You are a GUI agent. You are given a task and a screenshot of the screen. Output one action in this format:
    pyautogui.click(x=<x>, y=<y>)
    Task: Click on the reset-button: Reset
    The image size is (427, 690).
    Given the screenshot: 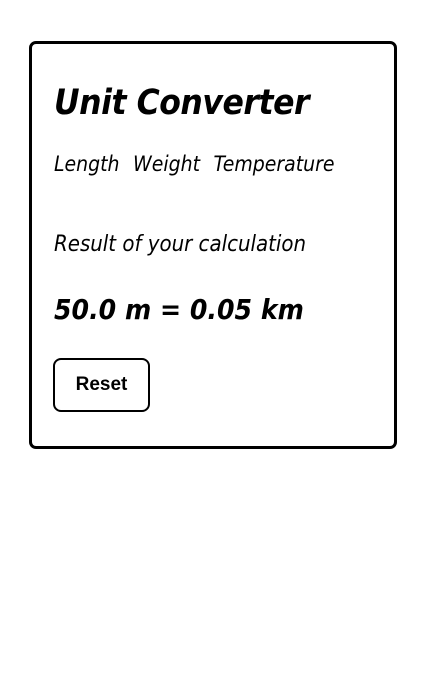 What is the action you would take?
    pyautogui.click(x=101, y=385)
    